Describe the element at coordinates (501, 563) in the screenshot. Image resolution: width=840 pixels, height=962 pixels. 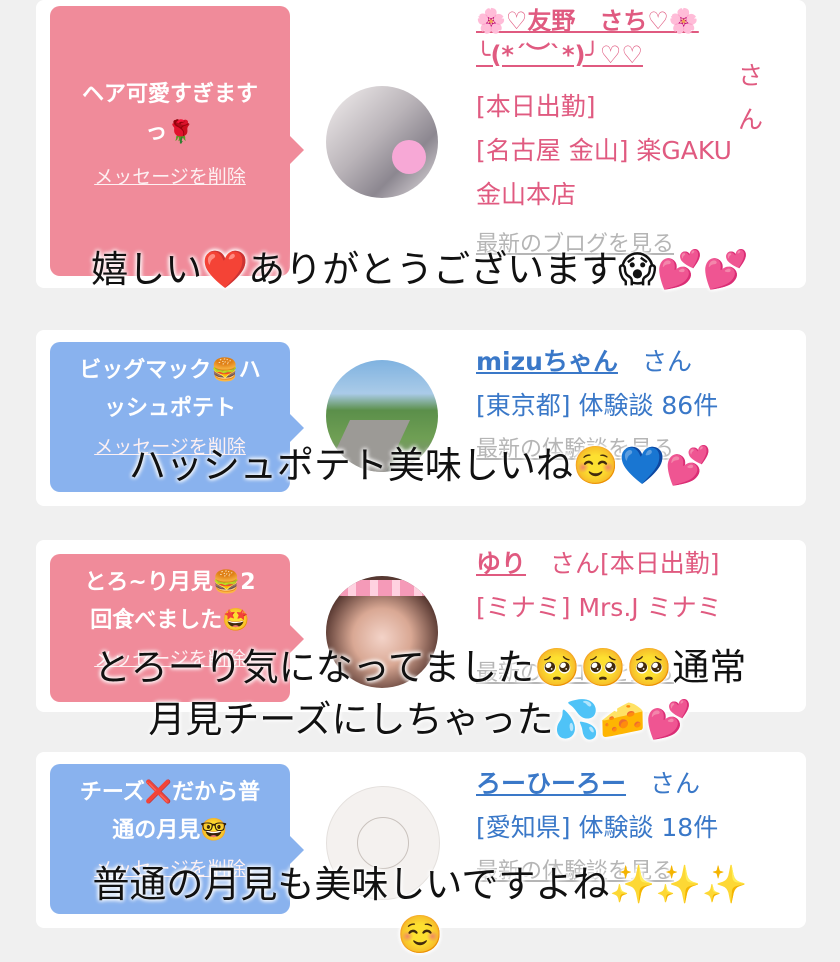
I see `sender-name: ゆり` at that location.